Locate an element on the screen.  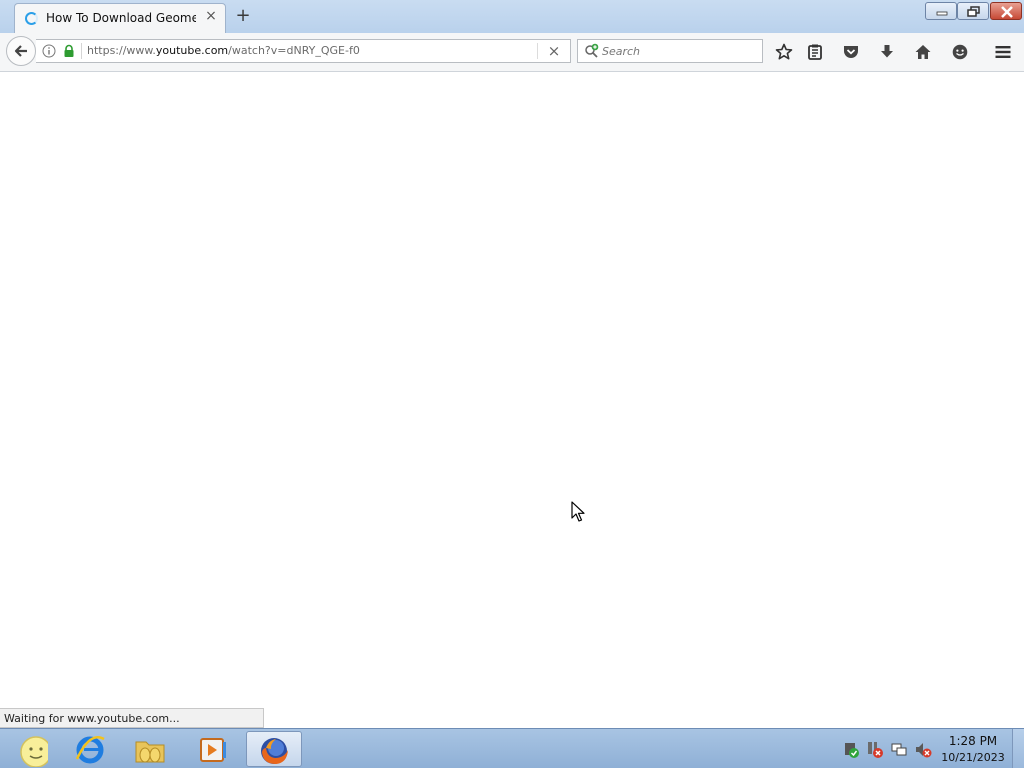
volume-muted-icon is located at coordinates (923, 750).